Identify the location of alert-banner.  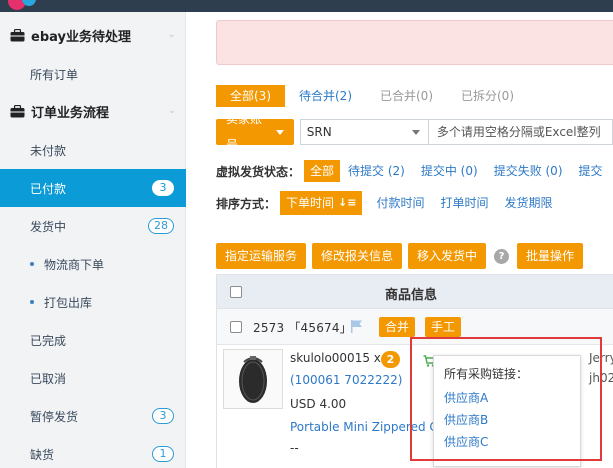
(414, 42).